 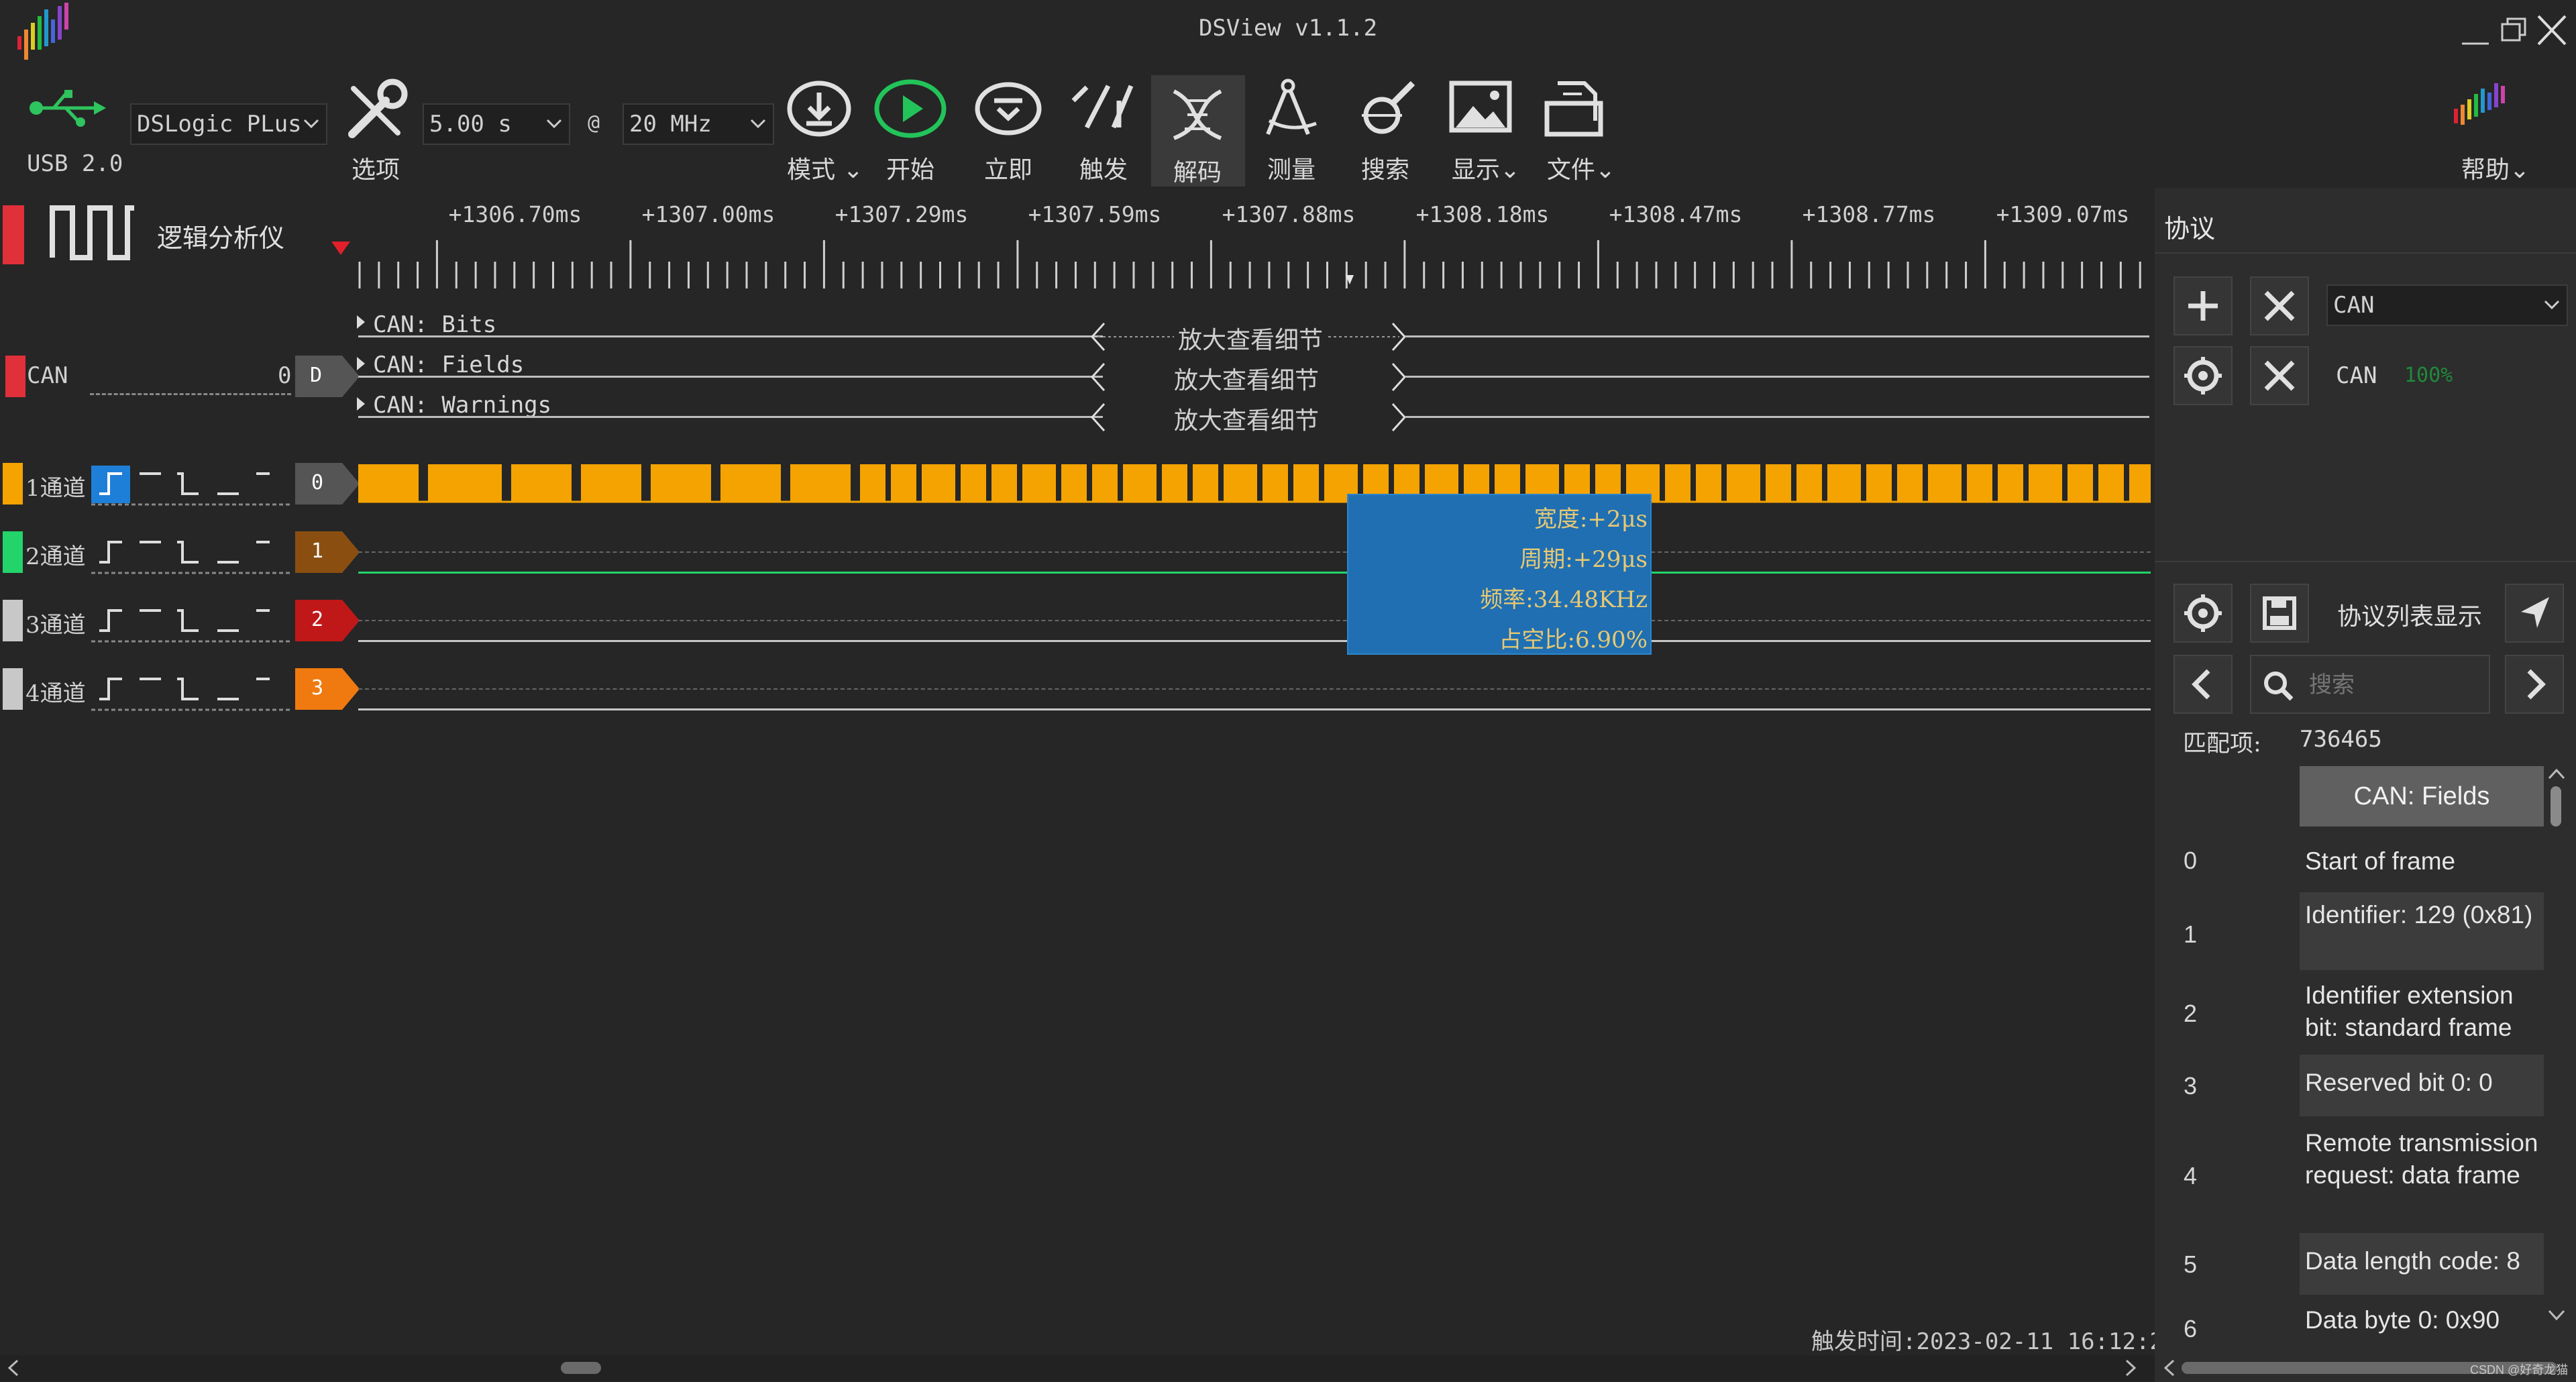 I want to click on restore-icon, so click(x=2514, y=30).